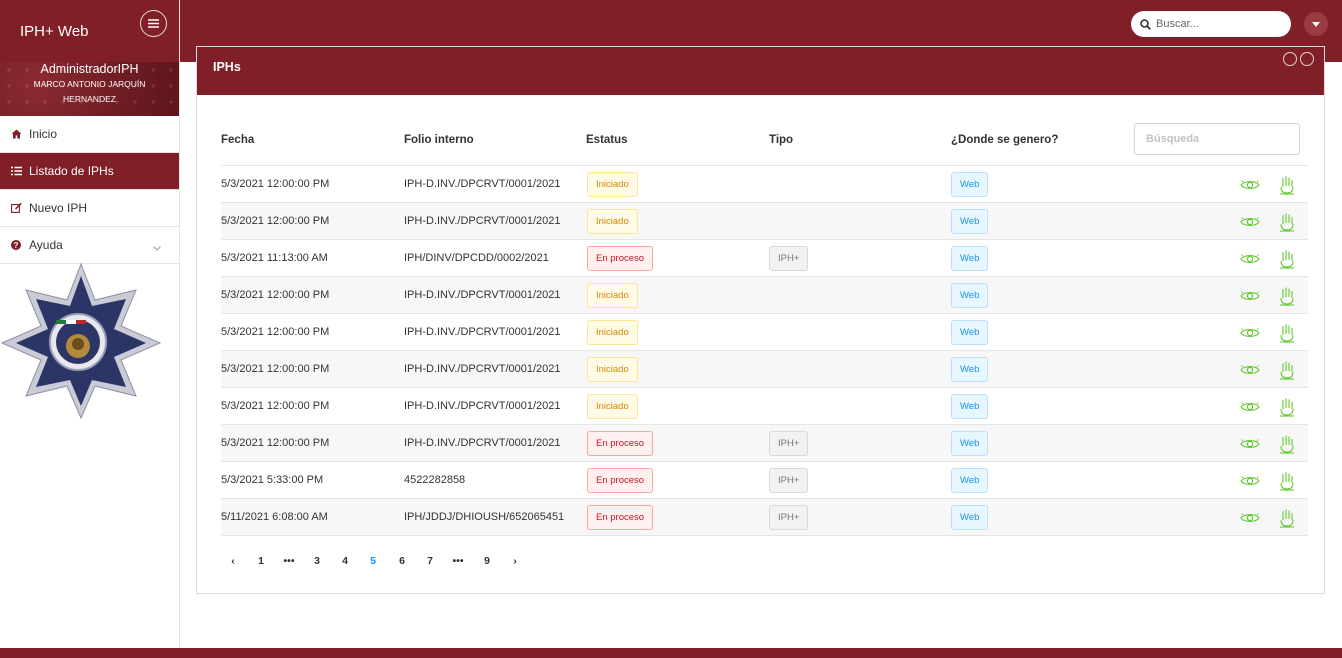 Image resolution: width=1342 pixels, height=658 pixels. I want to click on column-header-estatus: Estatus, so click(607, 140).